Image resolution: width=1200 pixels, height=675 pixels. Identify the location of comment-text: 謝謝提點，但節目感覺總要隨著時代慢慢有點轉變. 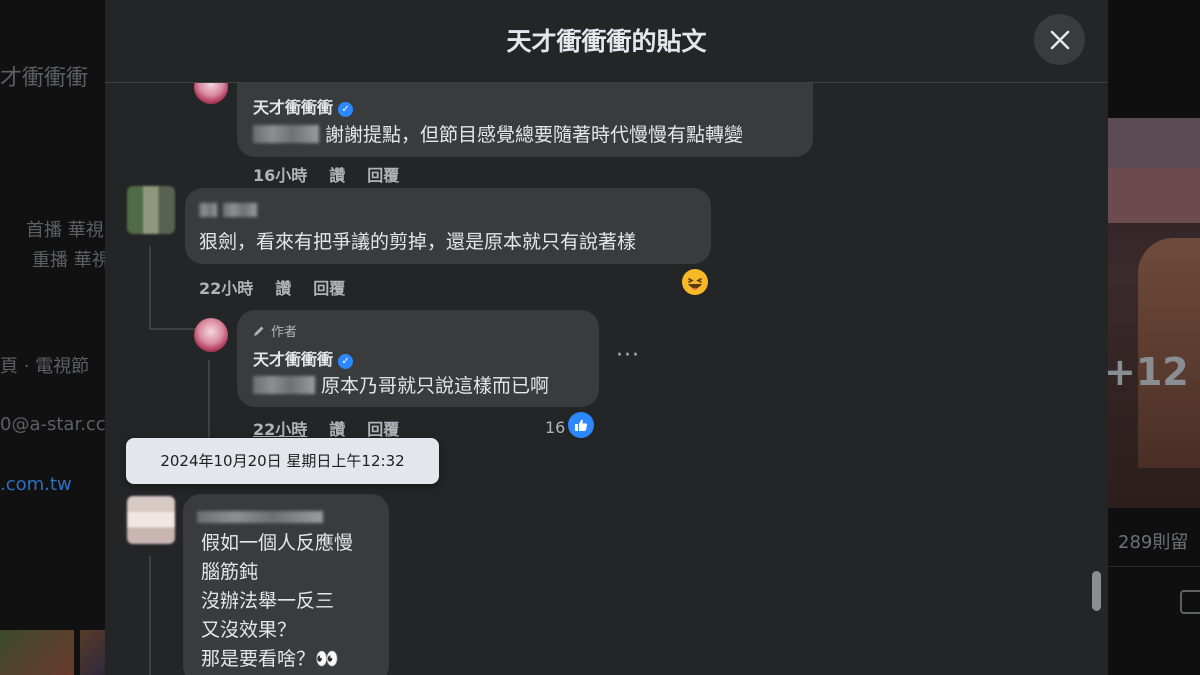
(498, 133).